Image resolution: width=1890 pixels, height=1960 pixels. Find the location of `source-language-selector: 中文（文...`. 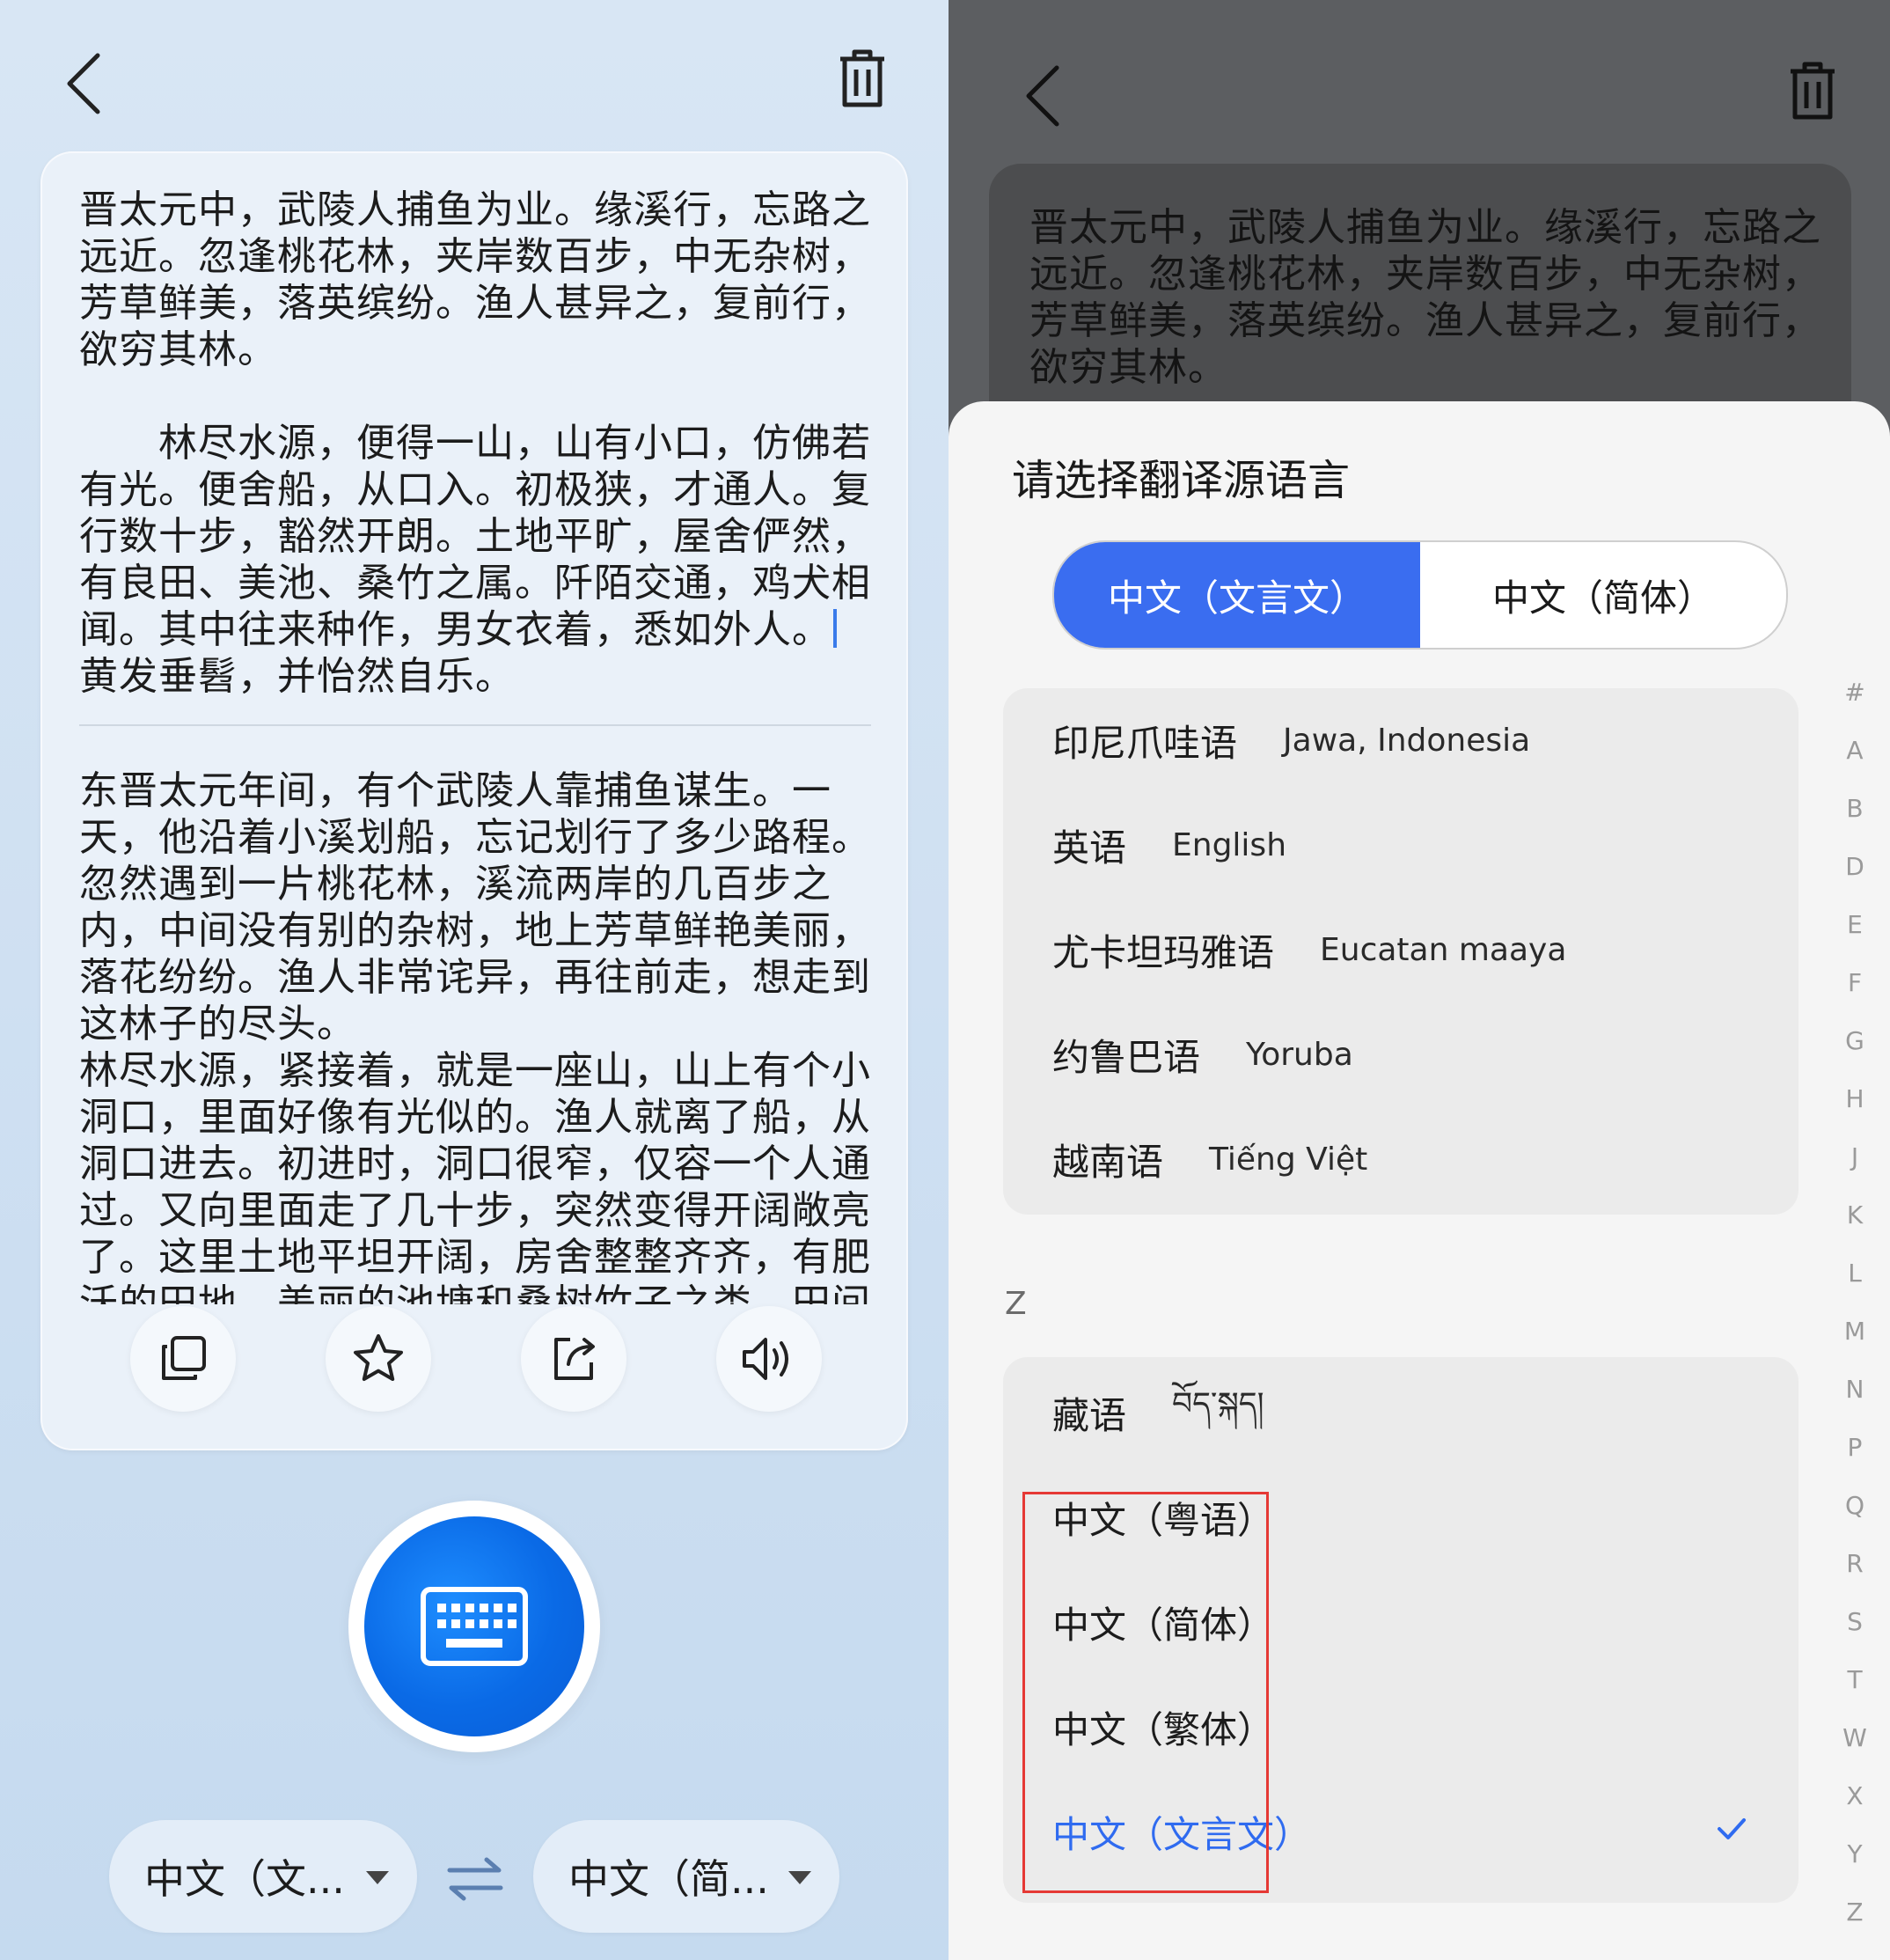

source-language-selector: 中文（文... is located at coordinates (263, 1876).